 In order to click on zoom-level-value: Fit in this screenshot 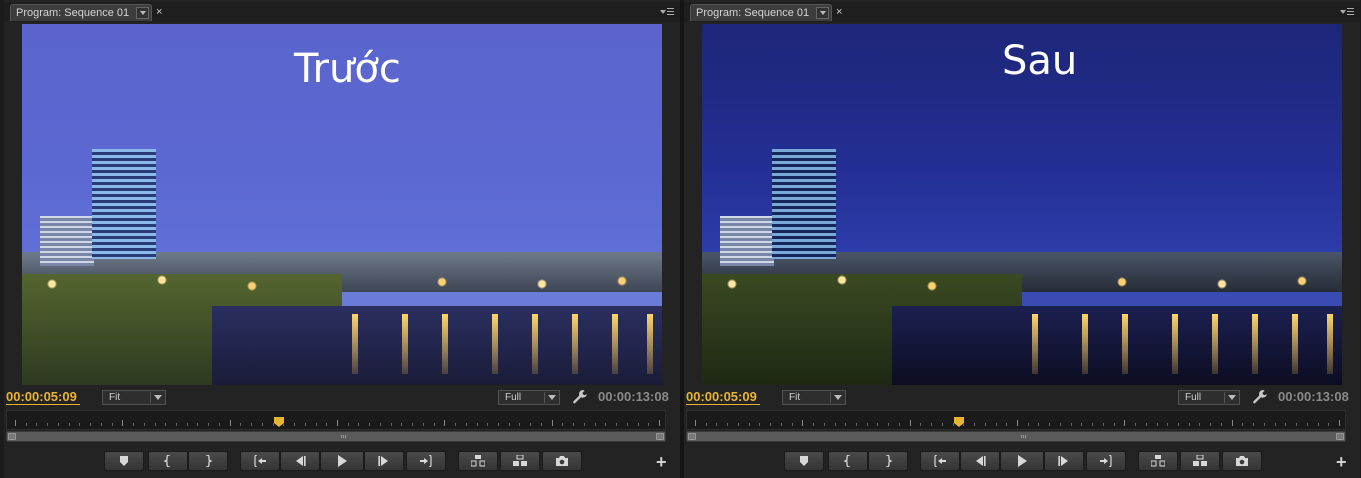, I will do `click(795, 397)`.